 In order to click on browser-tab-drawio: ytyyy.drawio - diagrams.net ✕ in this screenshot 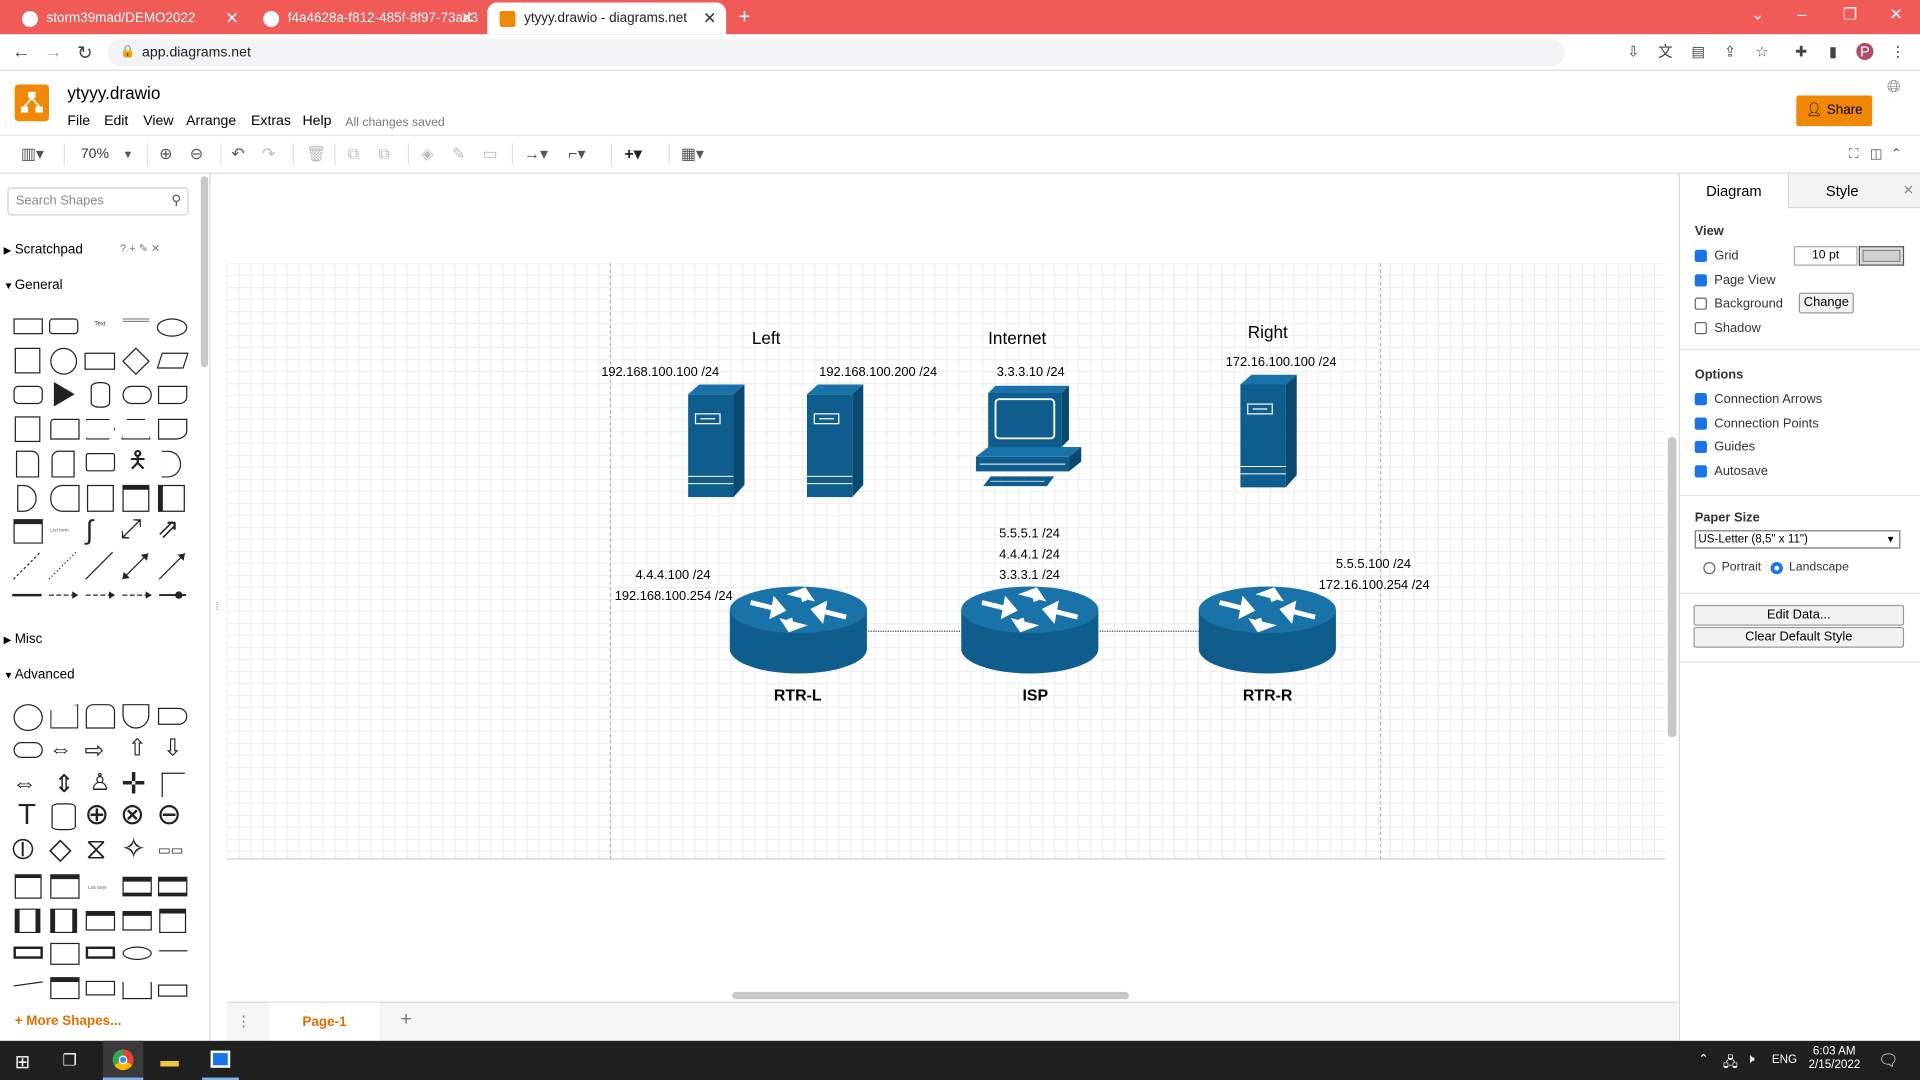, I will do `click(607, 18)`.